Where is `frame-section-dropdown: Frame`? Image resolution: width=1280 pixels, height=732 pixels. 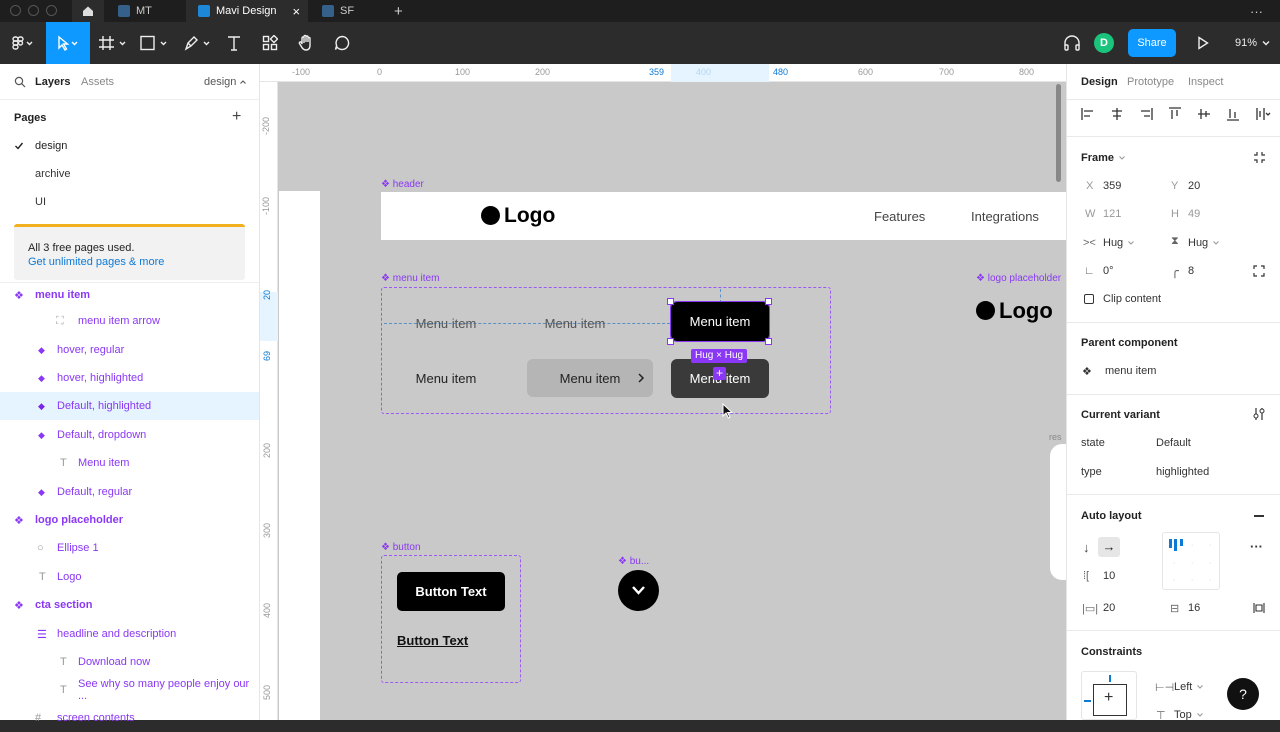 frame-section-dropdown: Frame is located at coordinates (1103, 158).